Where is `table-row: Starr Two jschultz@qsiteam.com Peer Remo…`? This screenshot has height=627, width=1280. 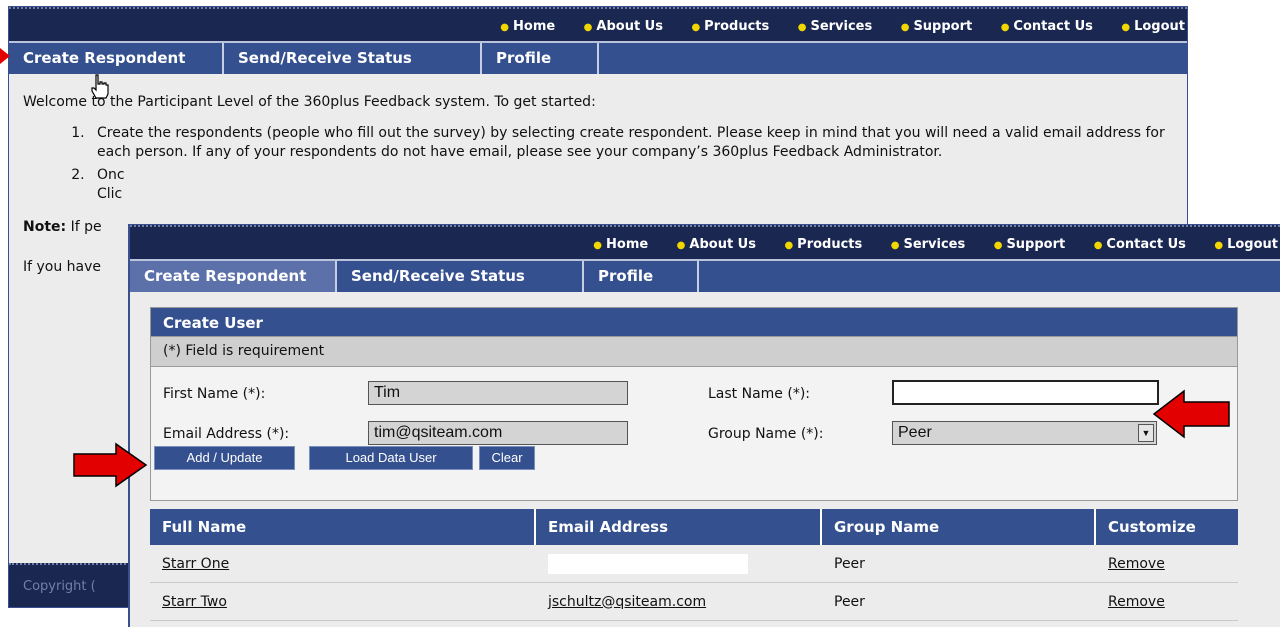 table-row: Starr Two jschultz@qsiteam.com Peer Remo… is located at coordinates (694, 602).